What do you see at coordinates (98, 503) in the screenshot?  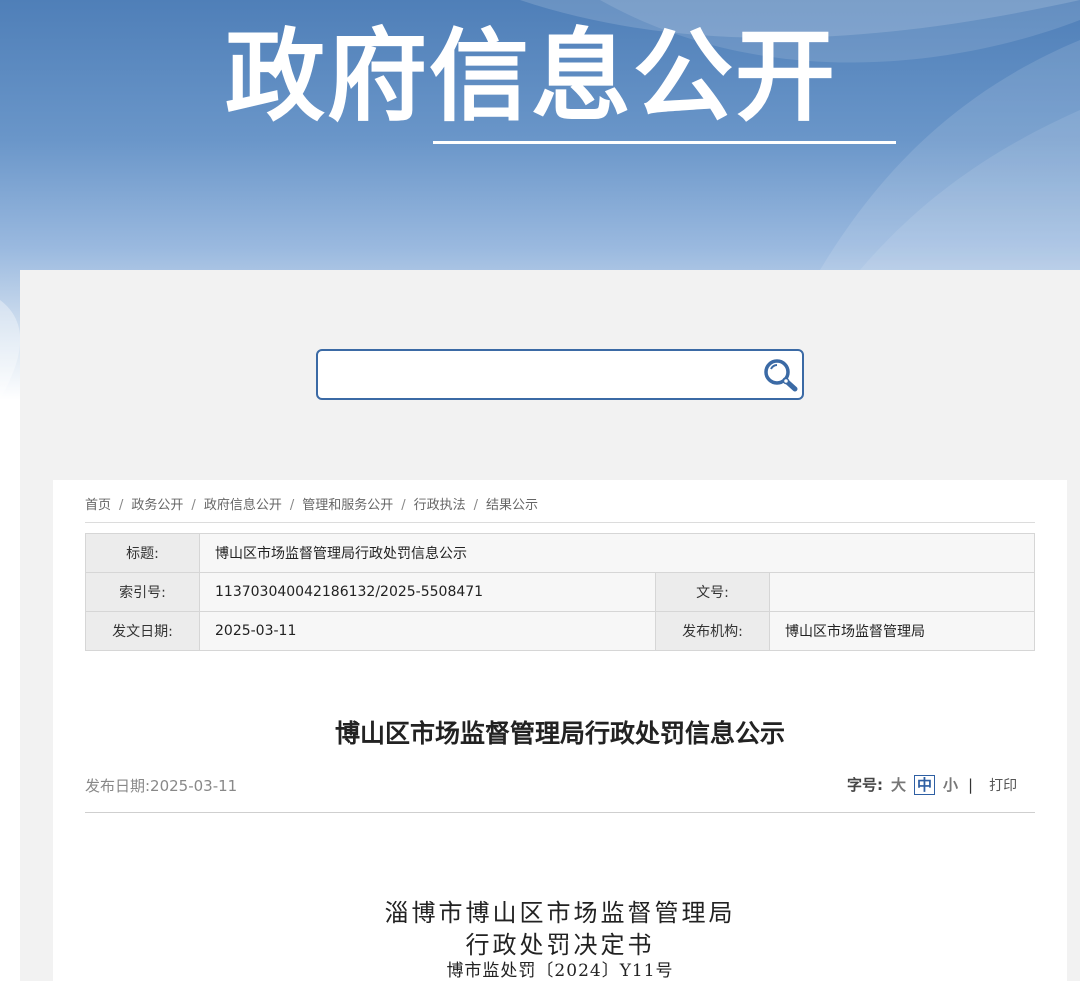 I see `breadcrumb-item-home: 首页` at bounding box center [98, 503].